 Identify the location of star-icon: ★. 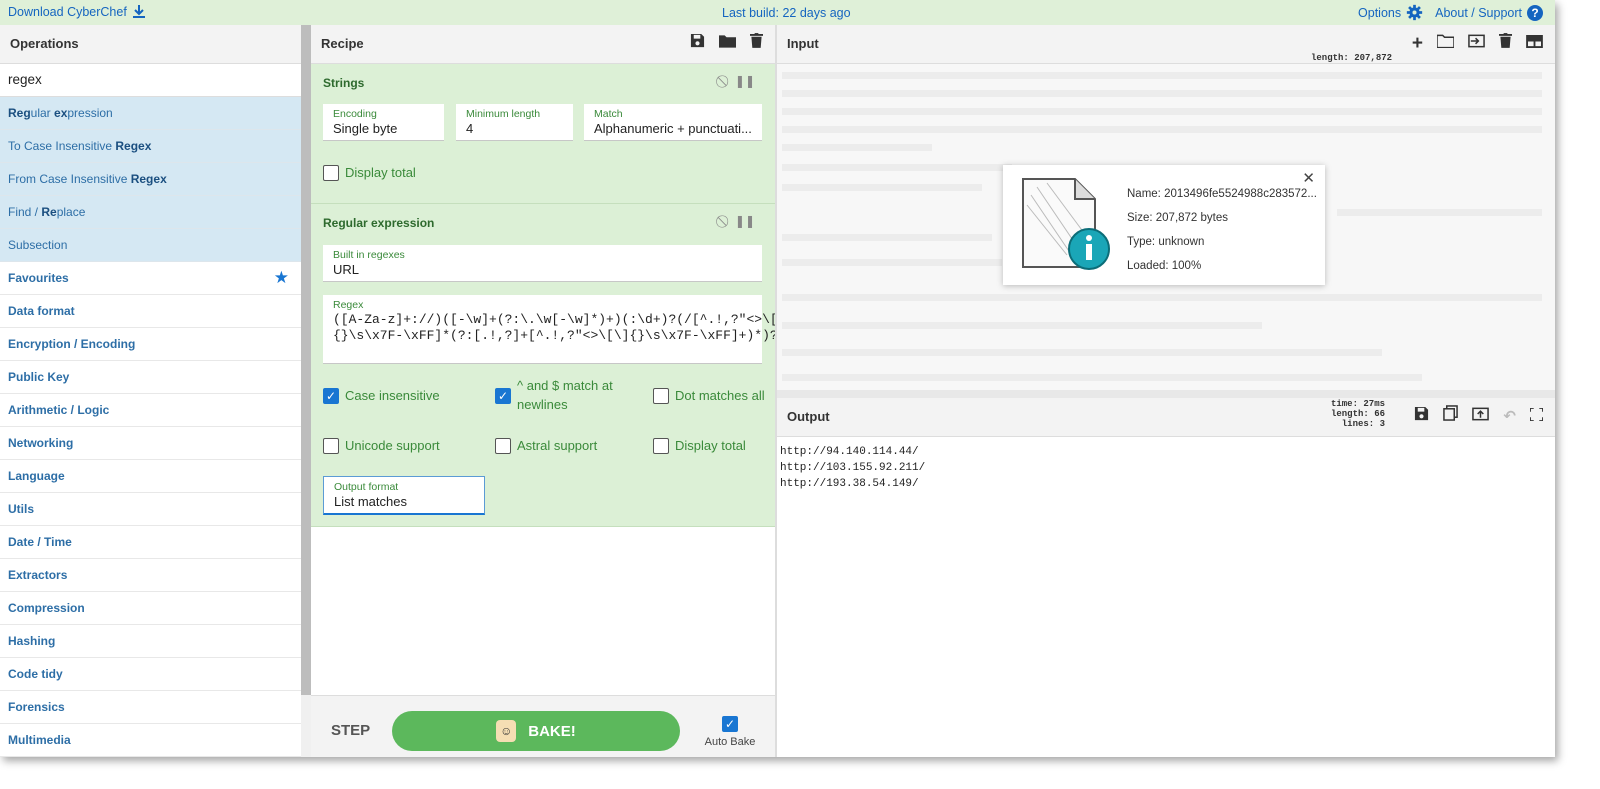
(281, 277).